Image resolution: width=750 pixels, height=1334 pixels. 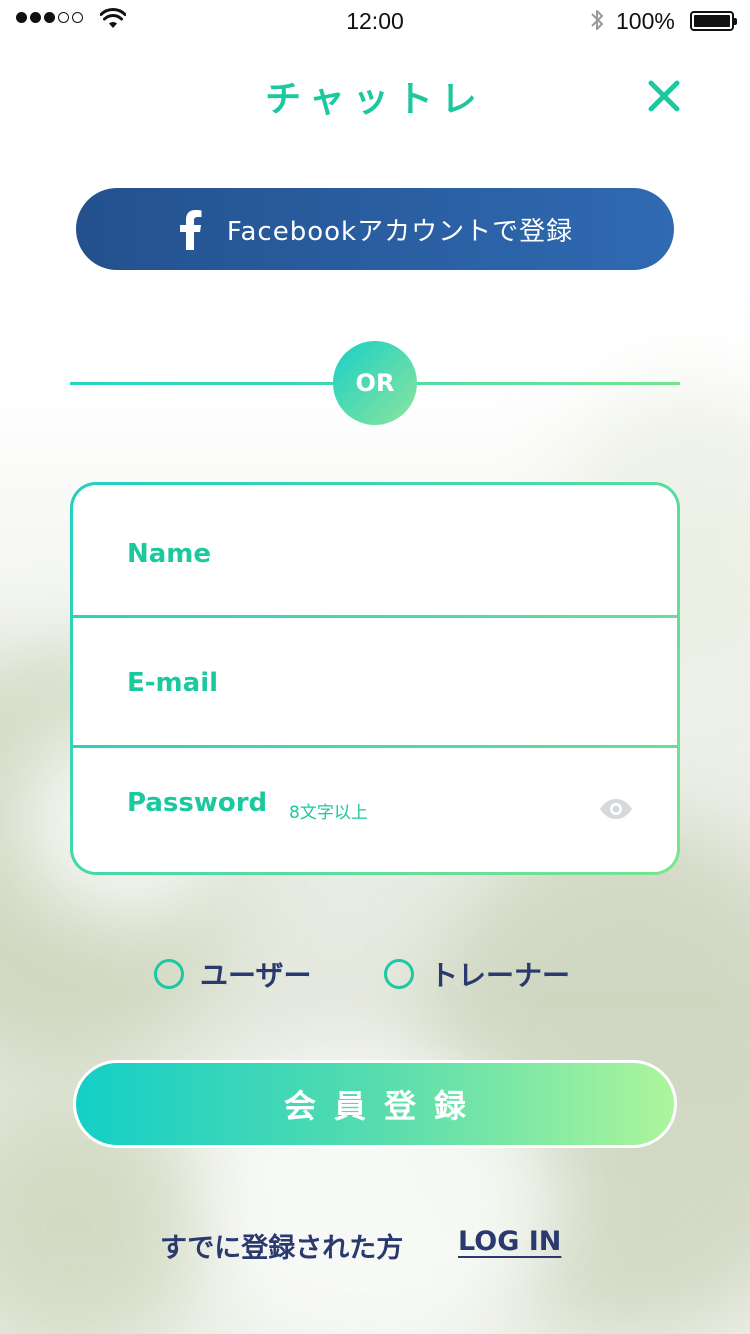 I want to click on battery-percent: 100%, so click(x=645, y=21).